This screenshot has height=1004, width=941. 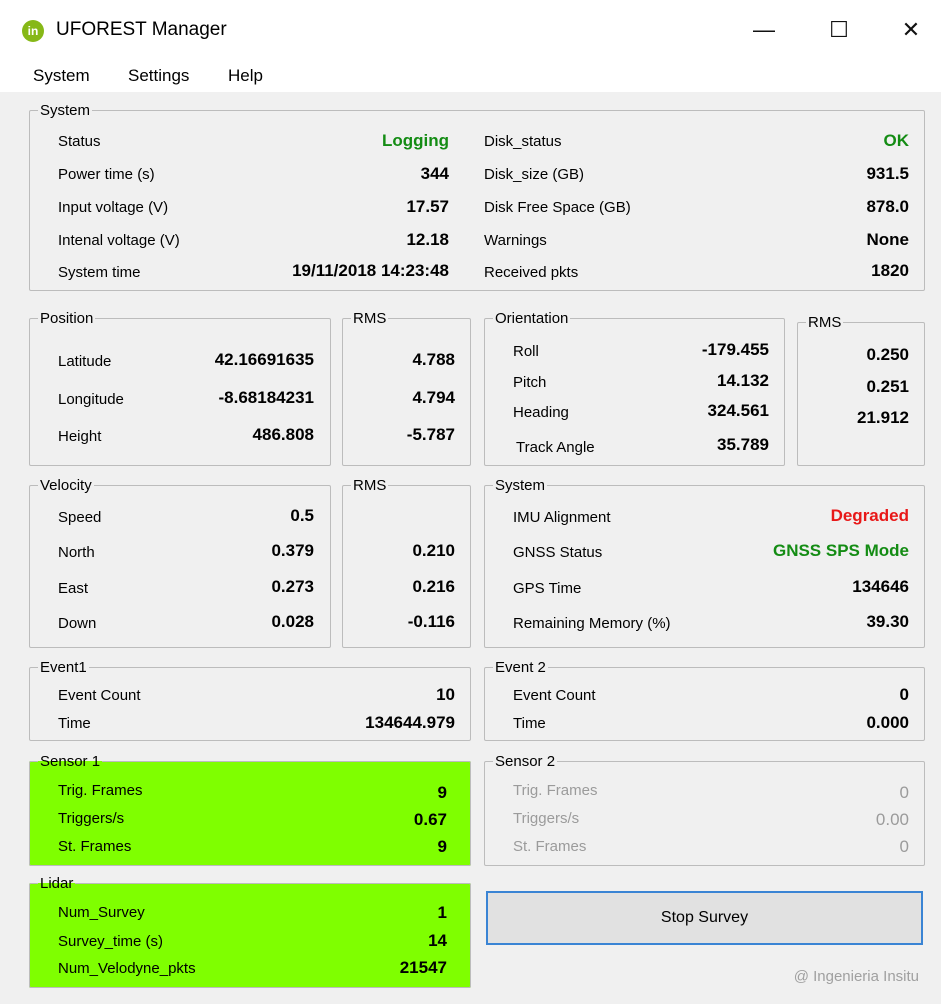 What do you see at coordinates (113, 207) in the screenshot?
I see `input-voltage-label: Input voltage (V)` at bounding box center [113, 207].